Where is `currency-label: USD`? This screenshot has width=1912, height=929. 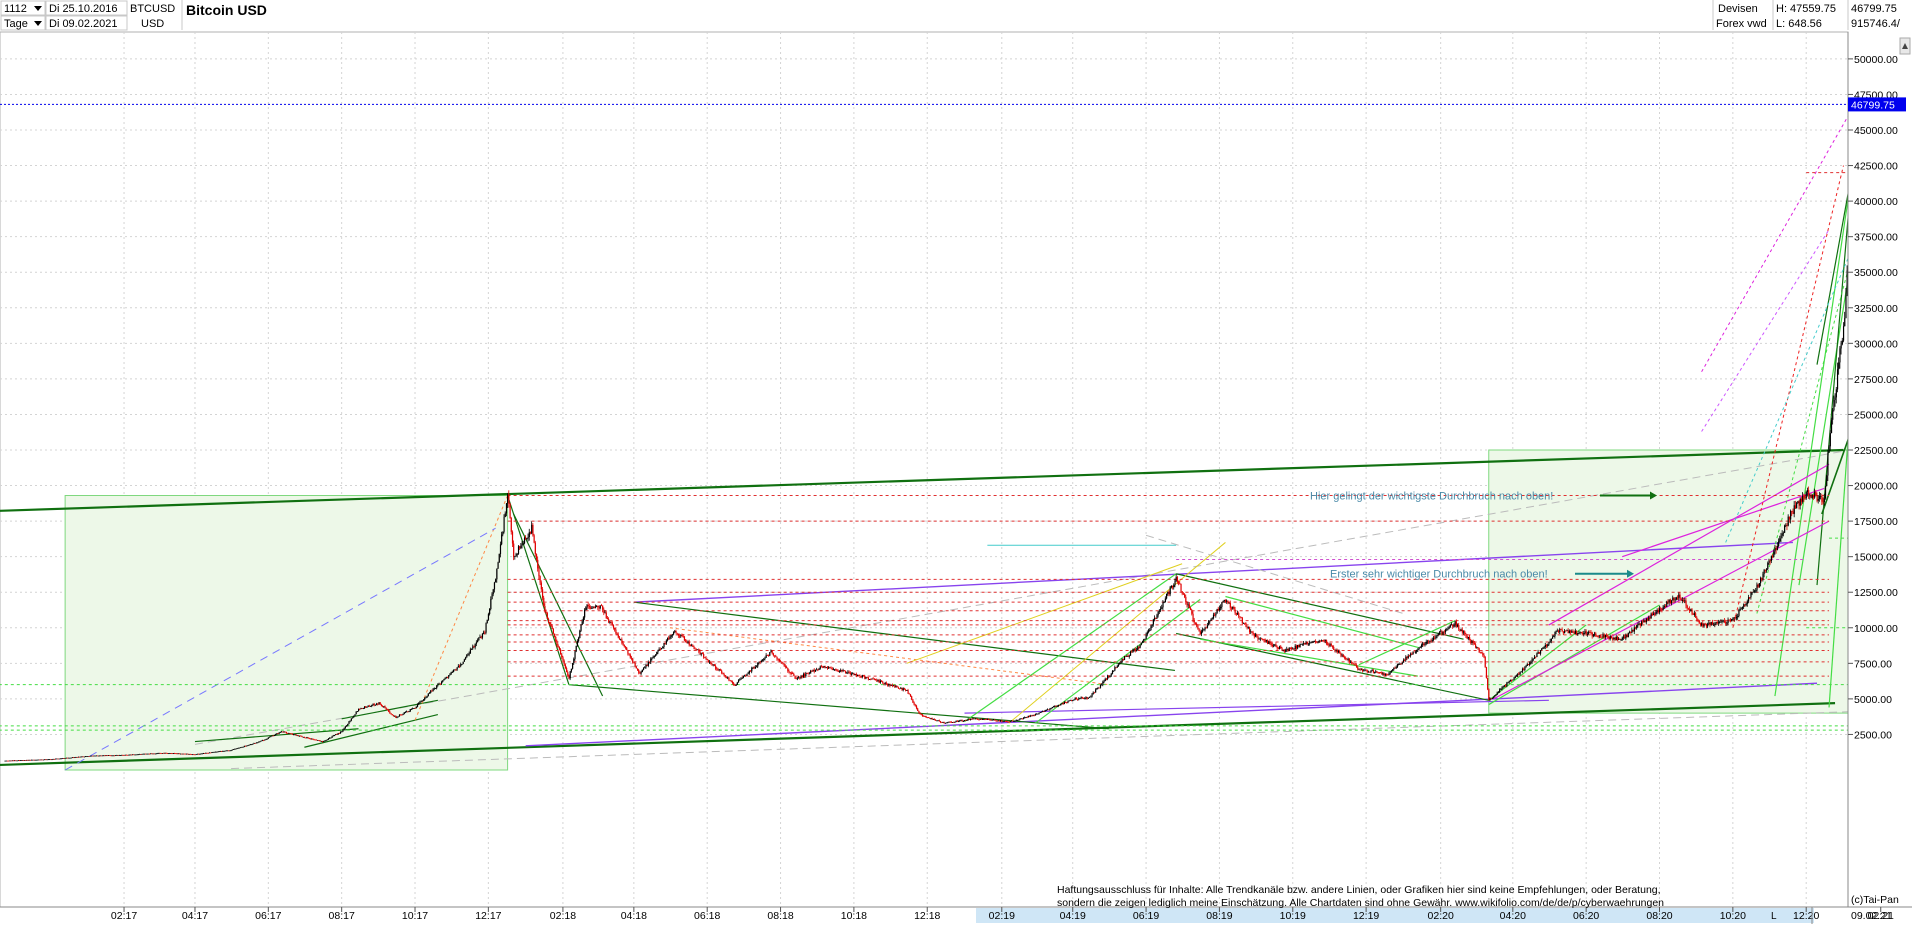
currency-label: USD is located at coordinates (152, 24).